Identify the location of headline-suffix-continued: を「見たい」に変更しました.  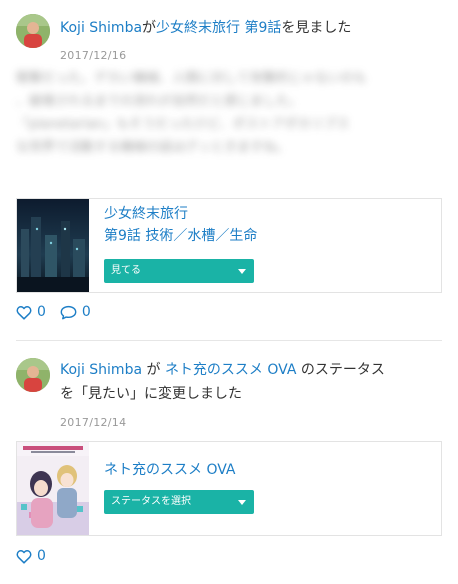
(151, 394).